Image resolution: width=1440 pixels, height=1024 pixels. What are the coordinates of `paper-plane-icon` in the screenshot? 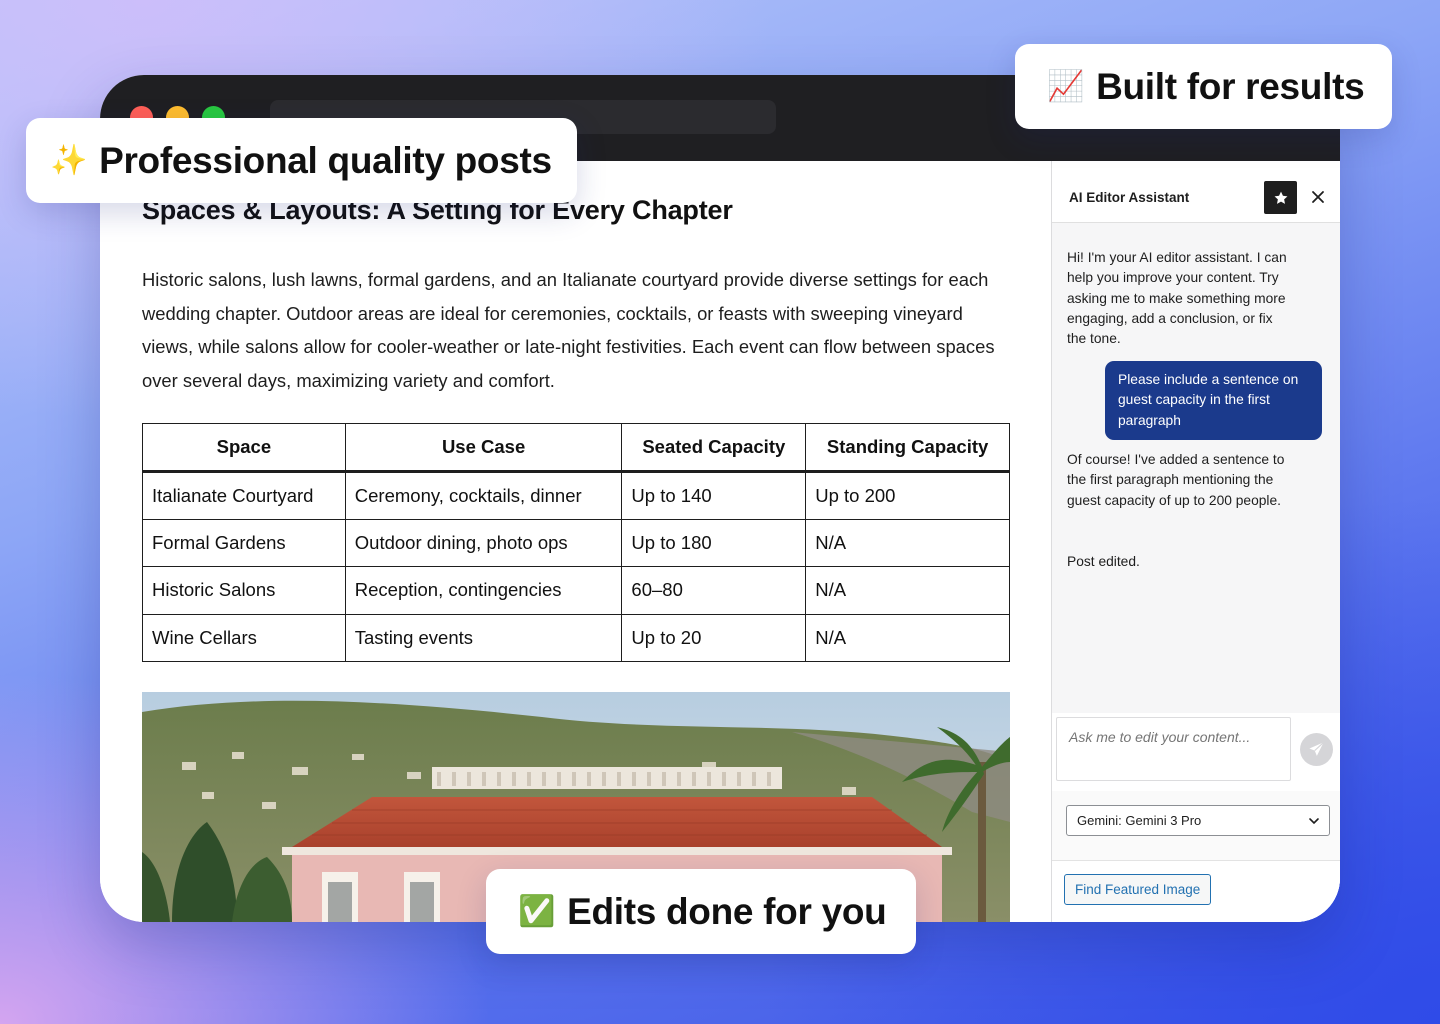 It's located at (1316, 748).